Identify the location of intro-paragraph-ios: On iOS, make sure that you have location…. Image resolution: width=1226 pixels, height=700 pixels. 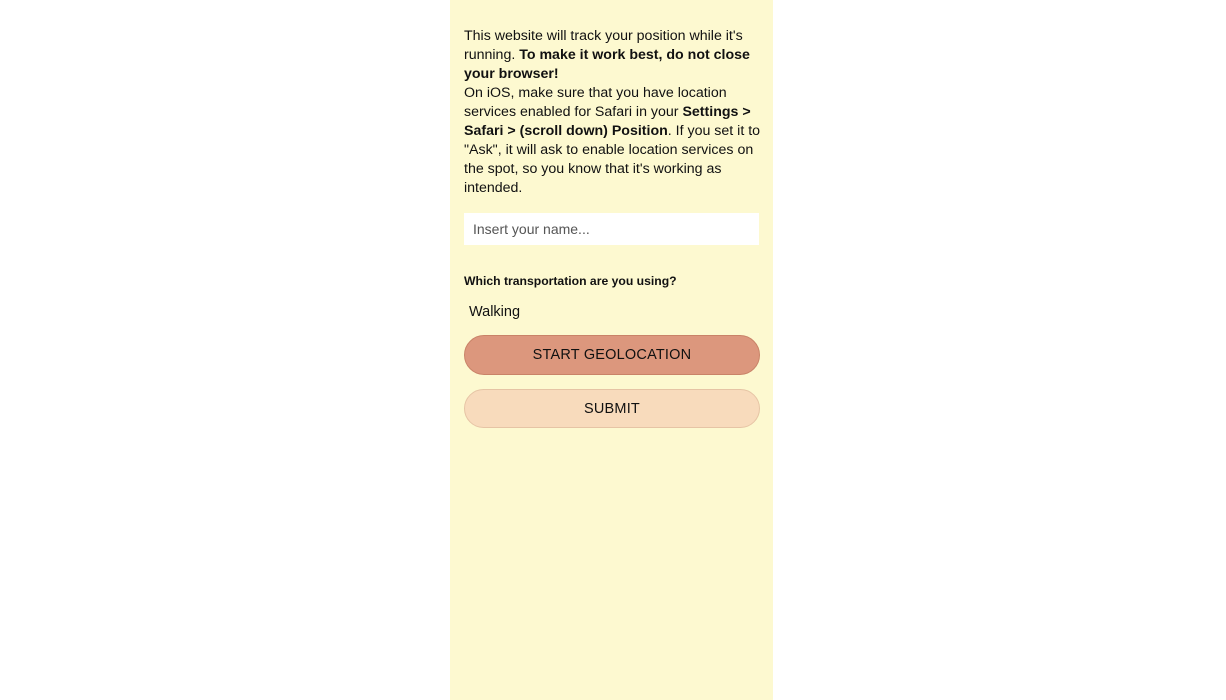
(614, 141).